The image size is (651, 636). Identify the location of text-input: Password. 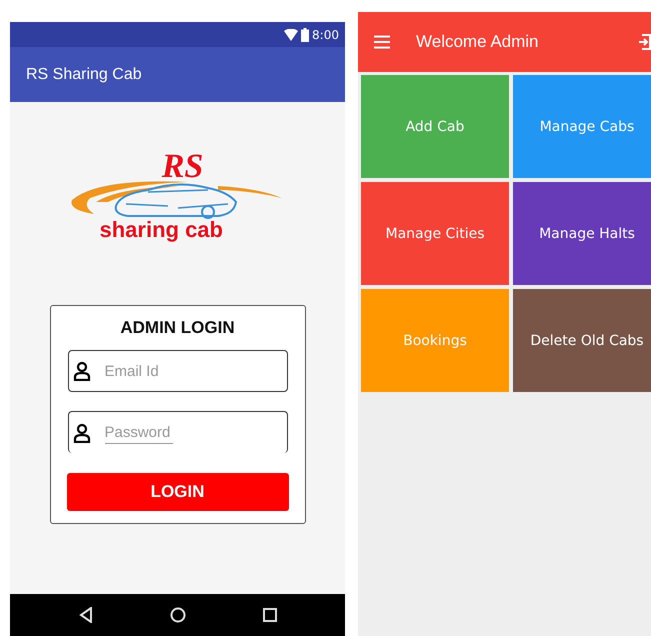
(138, 433).